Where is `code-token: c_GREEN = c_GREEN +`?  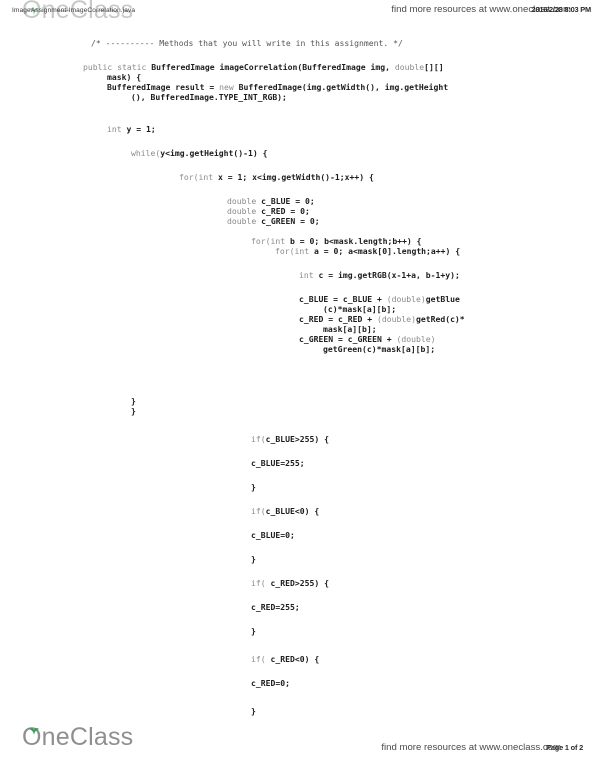 code-token: c_GREEN = c_GREEN + is located at coordinates (348, 339).